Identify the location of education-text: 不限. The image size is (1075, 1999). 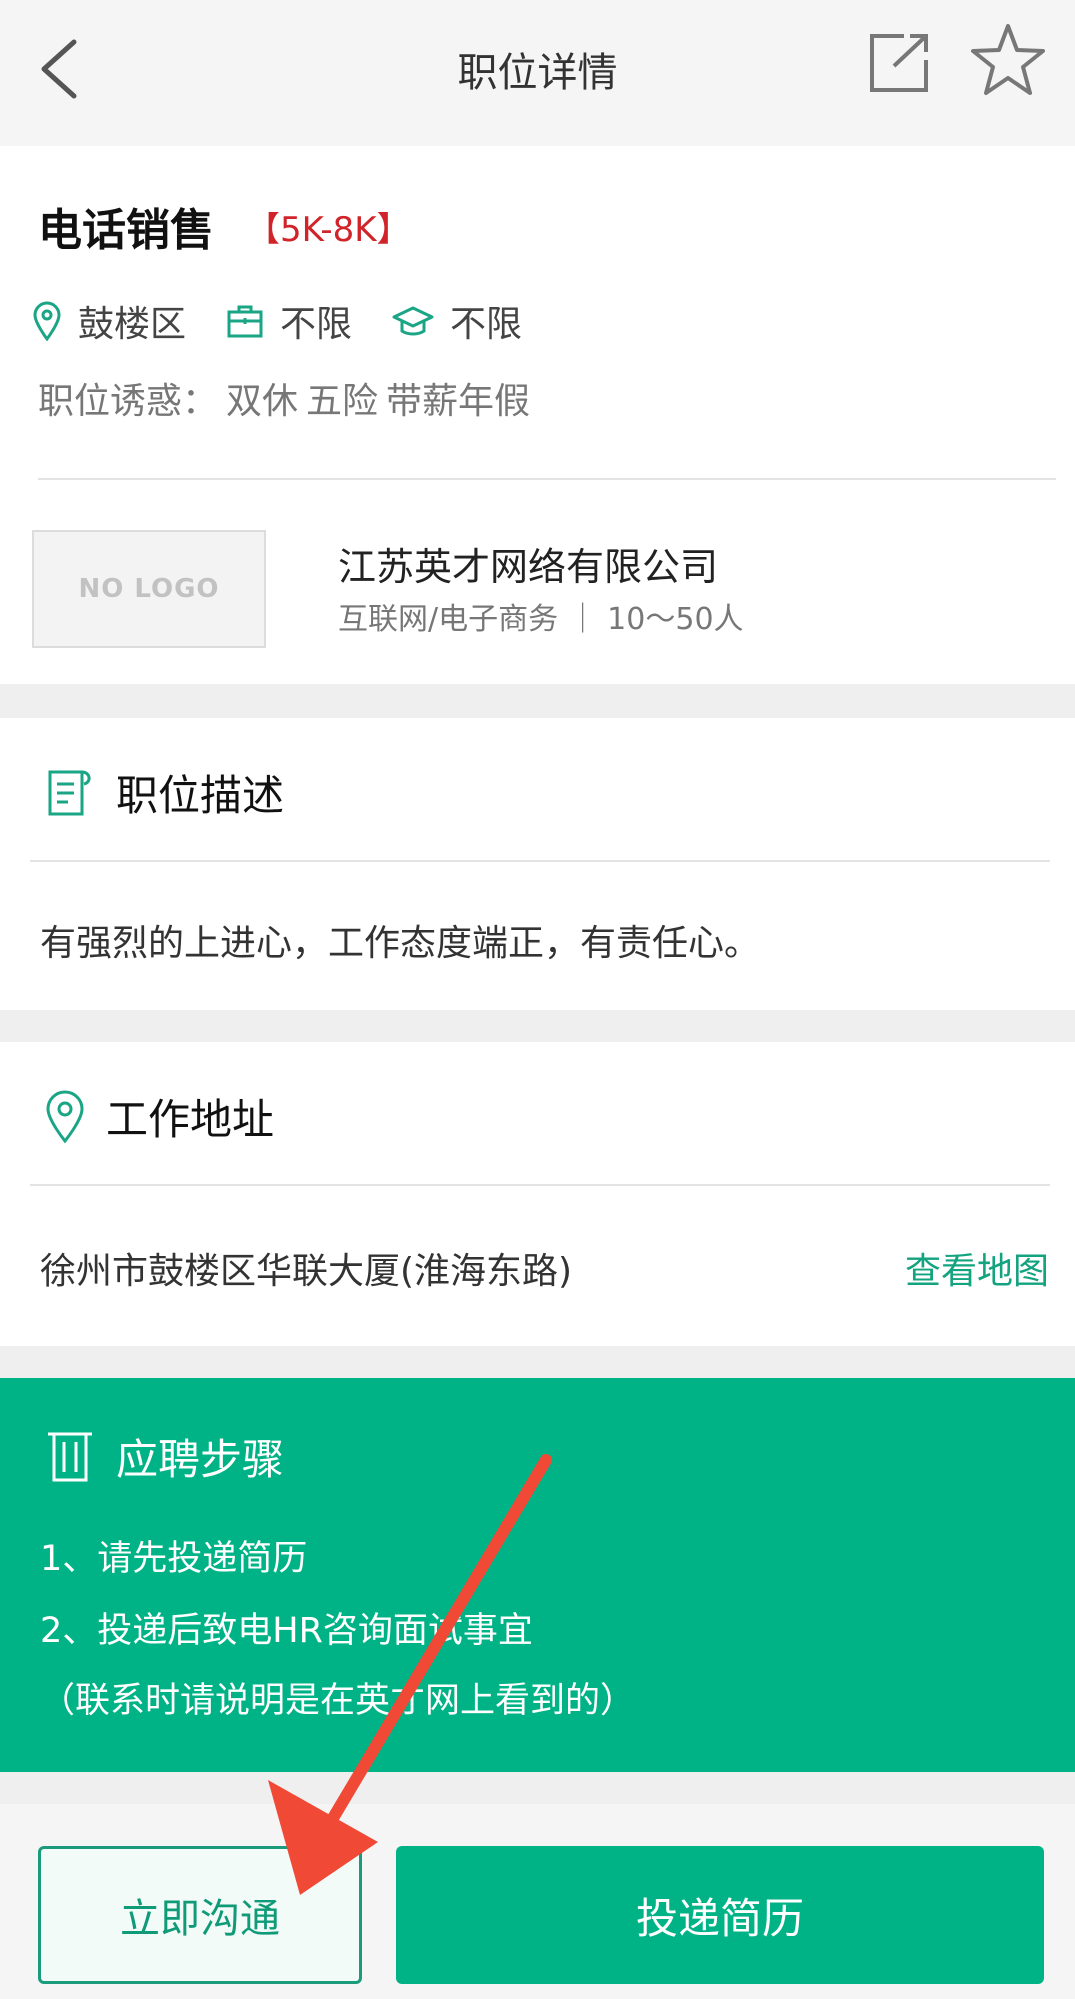
(486, 324).